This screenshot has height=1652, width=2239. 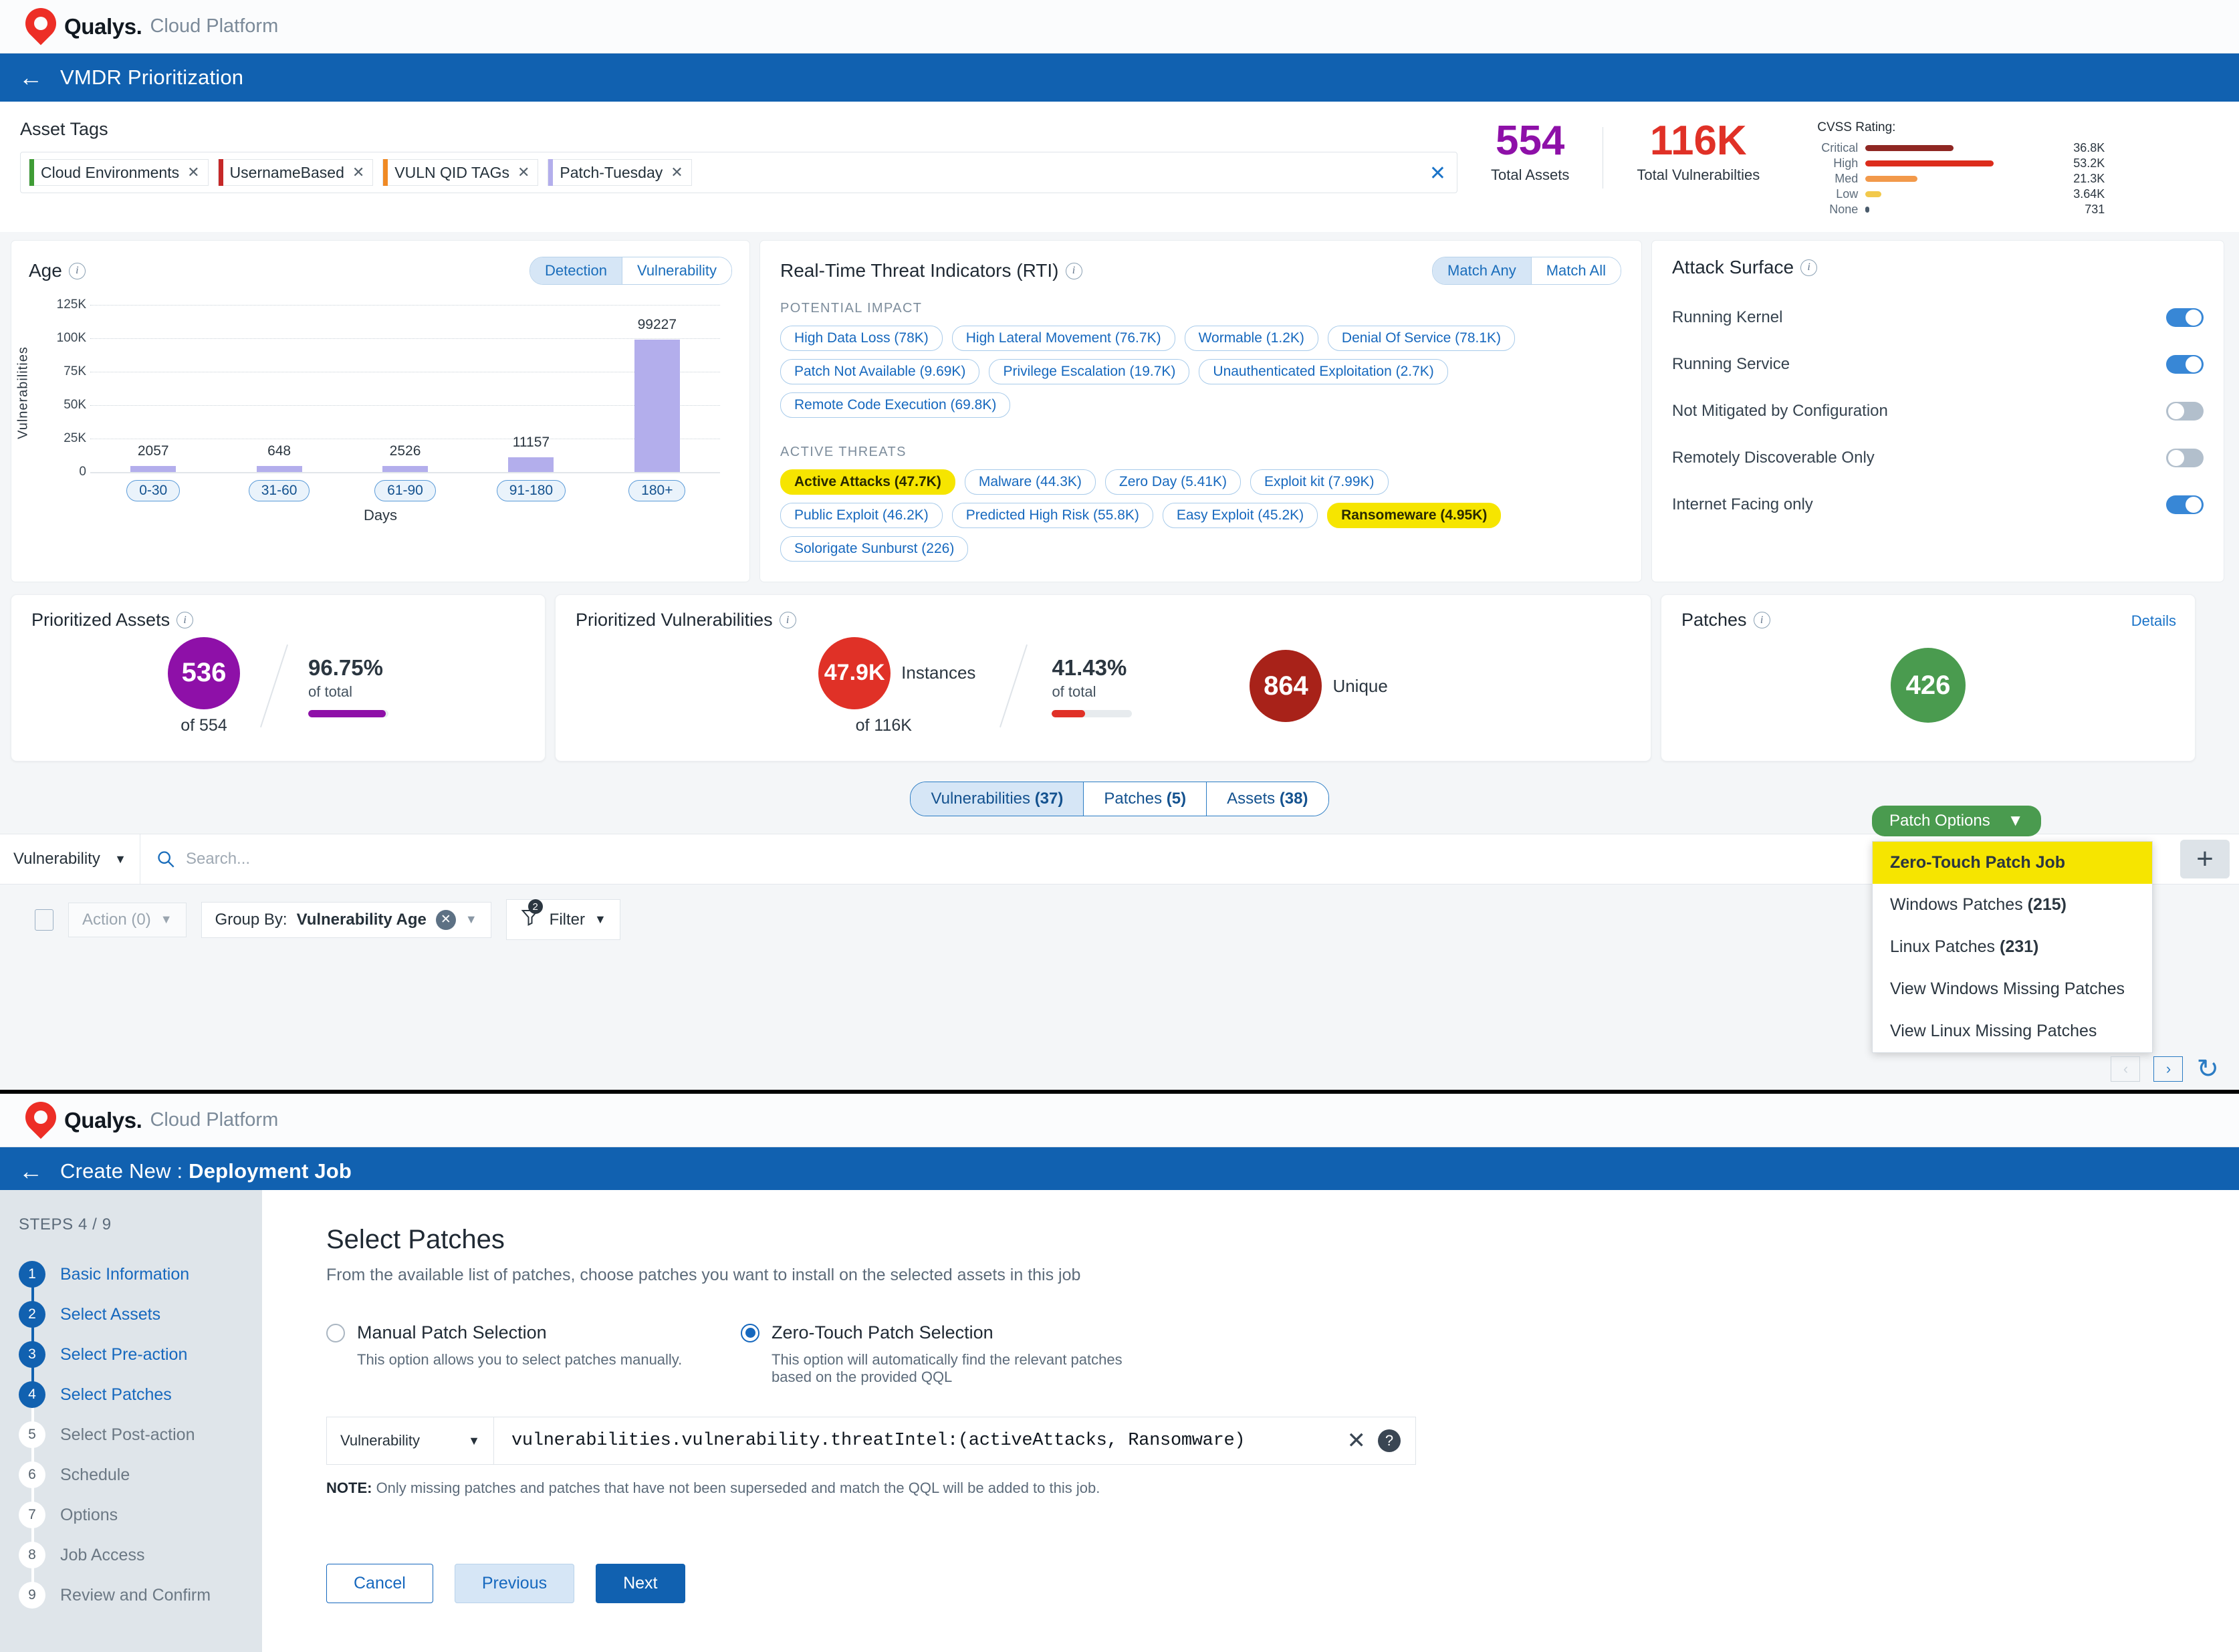 What do you see at coordinates (295, 172) in the screenshot?
I see `asset-tag-chip: UsernameBased ✕` at bounding box center [295, 172].